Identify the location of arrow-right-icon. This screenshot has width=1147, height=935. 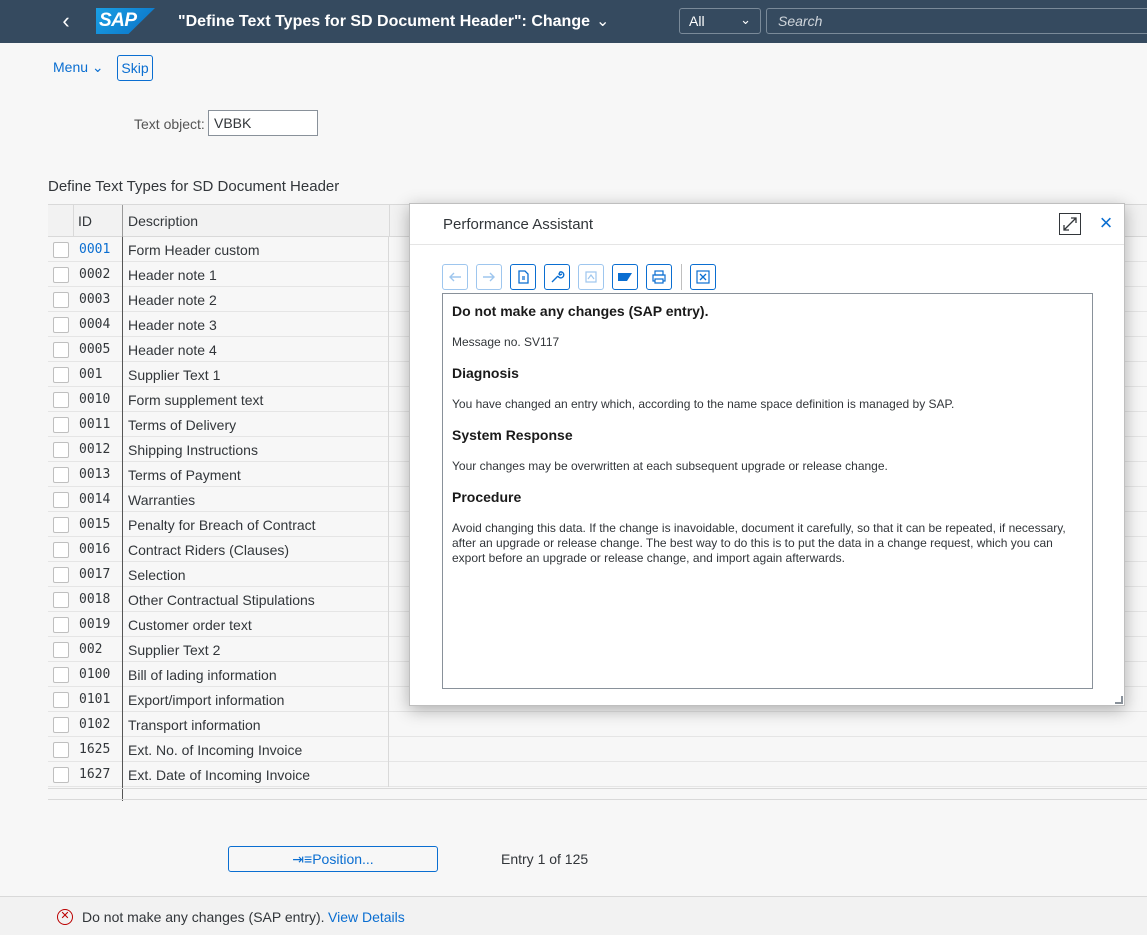
(489, 277).